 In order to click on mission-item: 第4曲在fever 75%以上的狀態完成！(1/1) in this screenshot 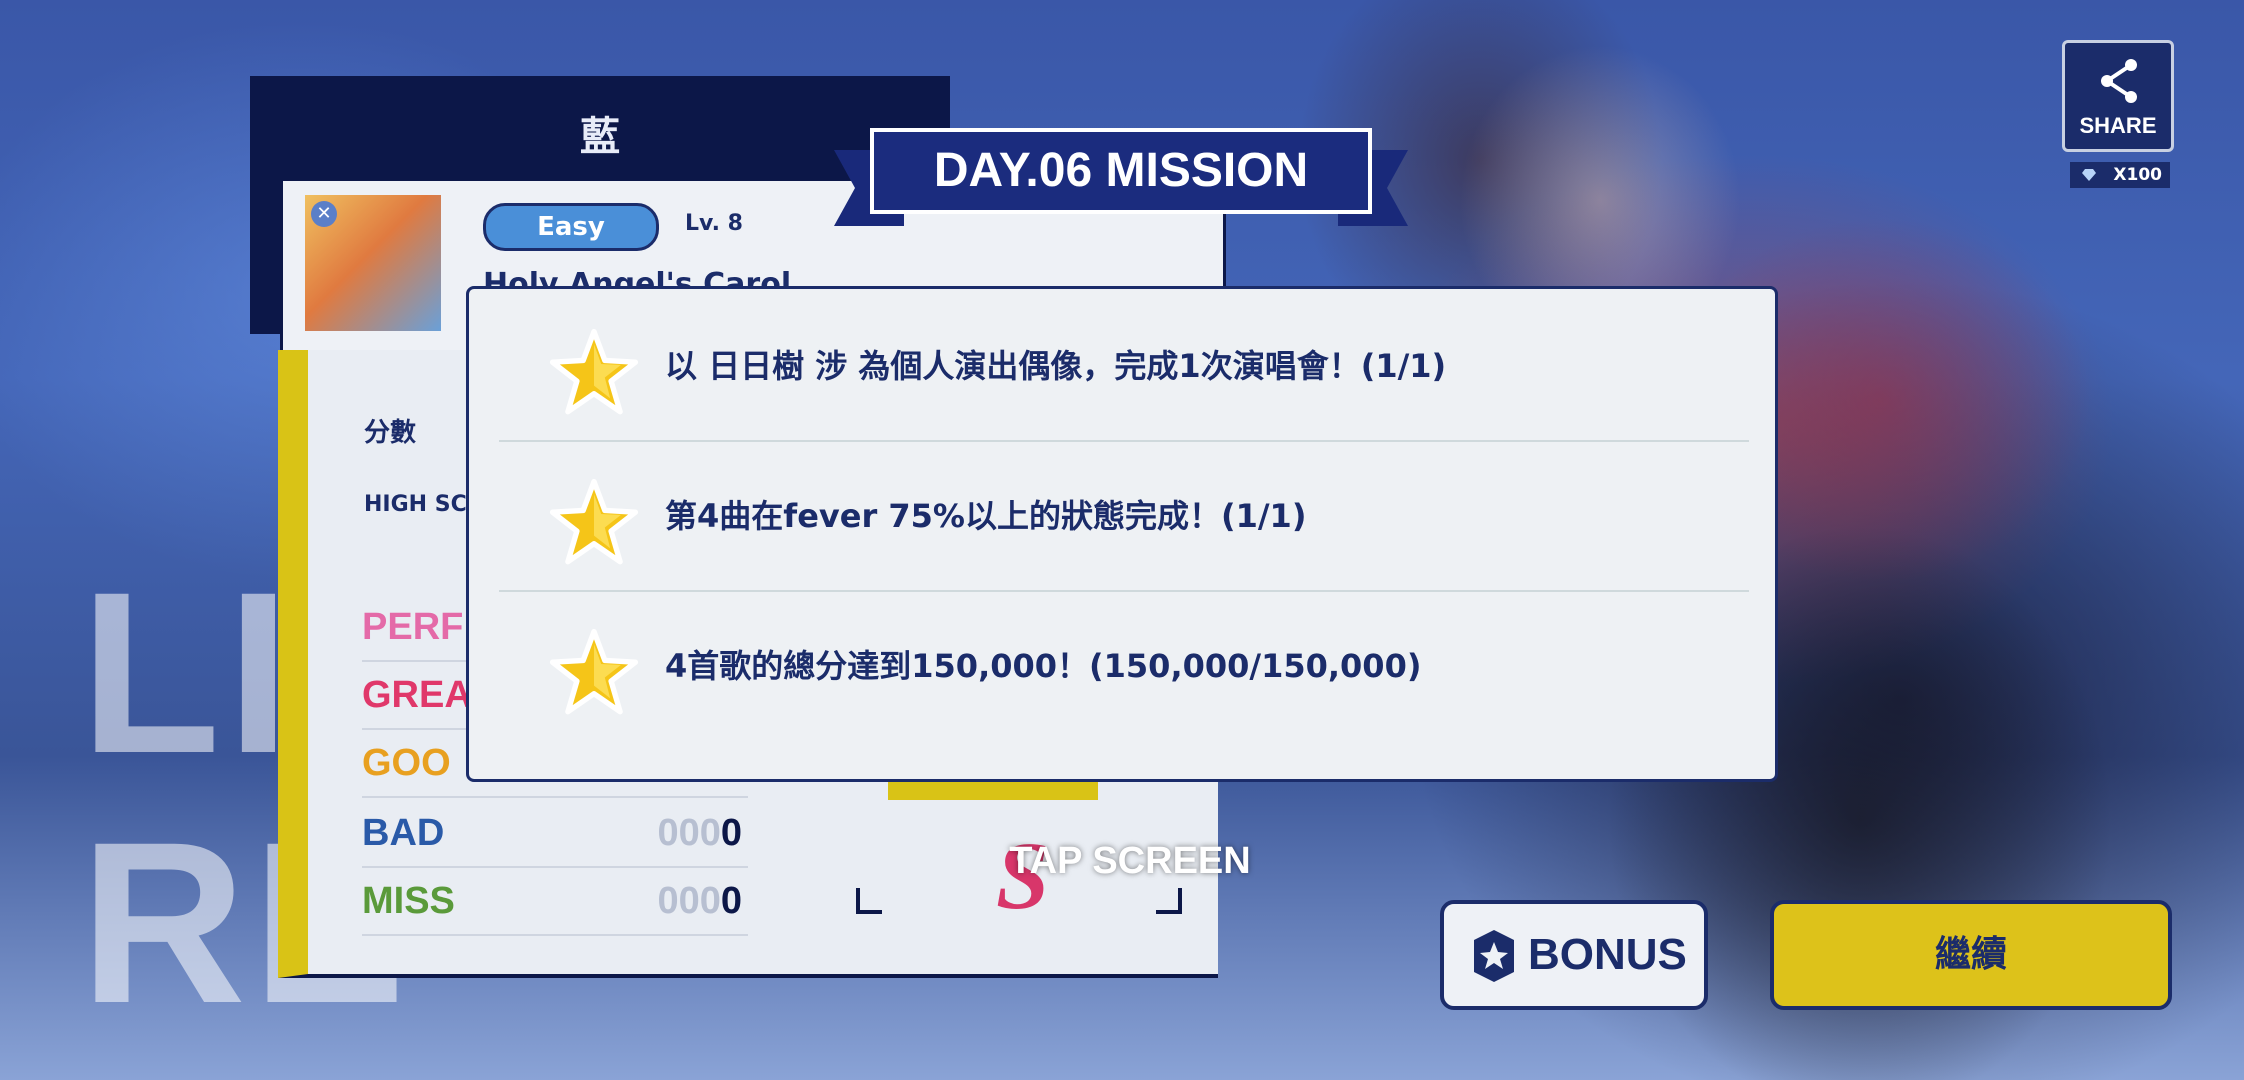, I will do `click(1124, 517)`.